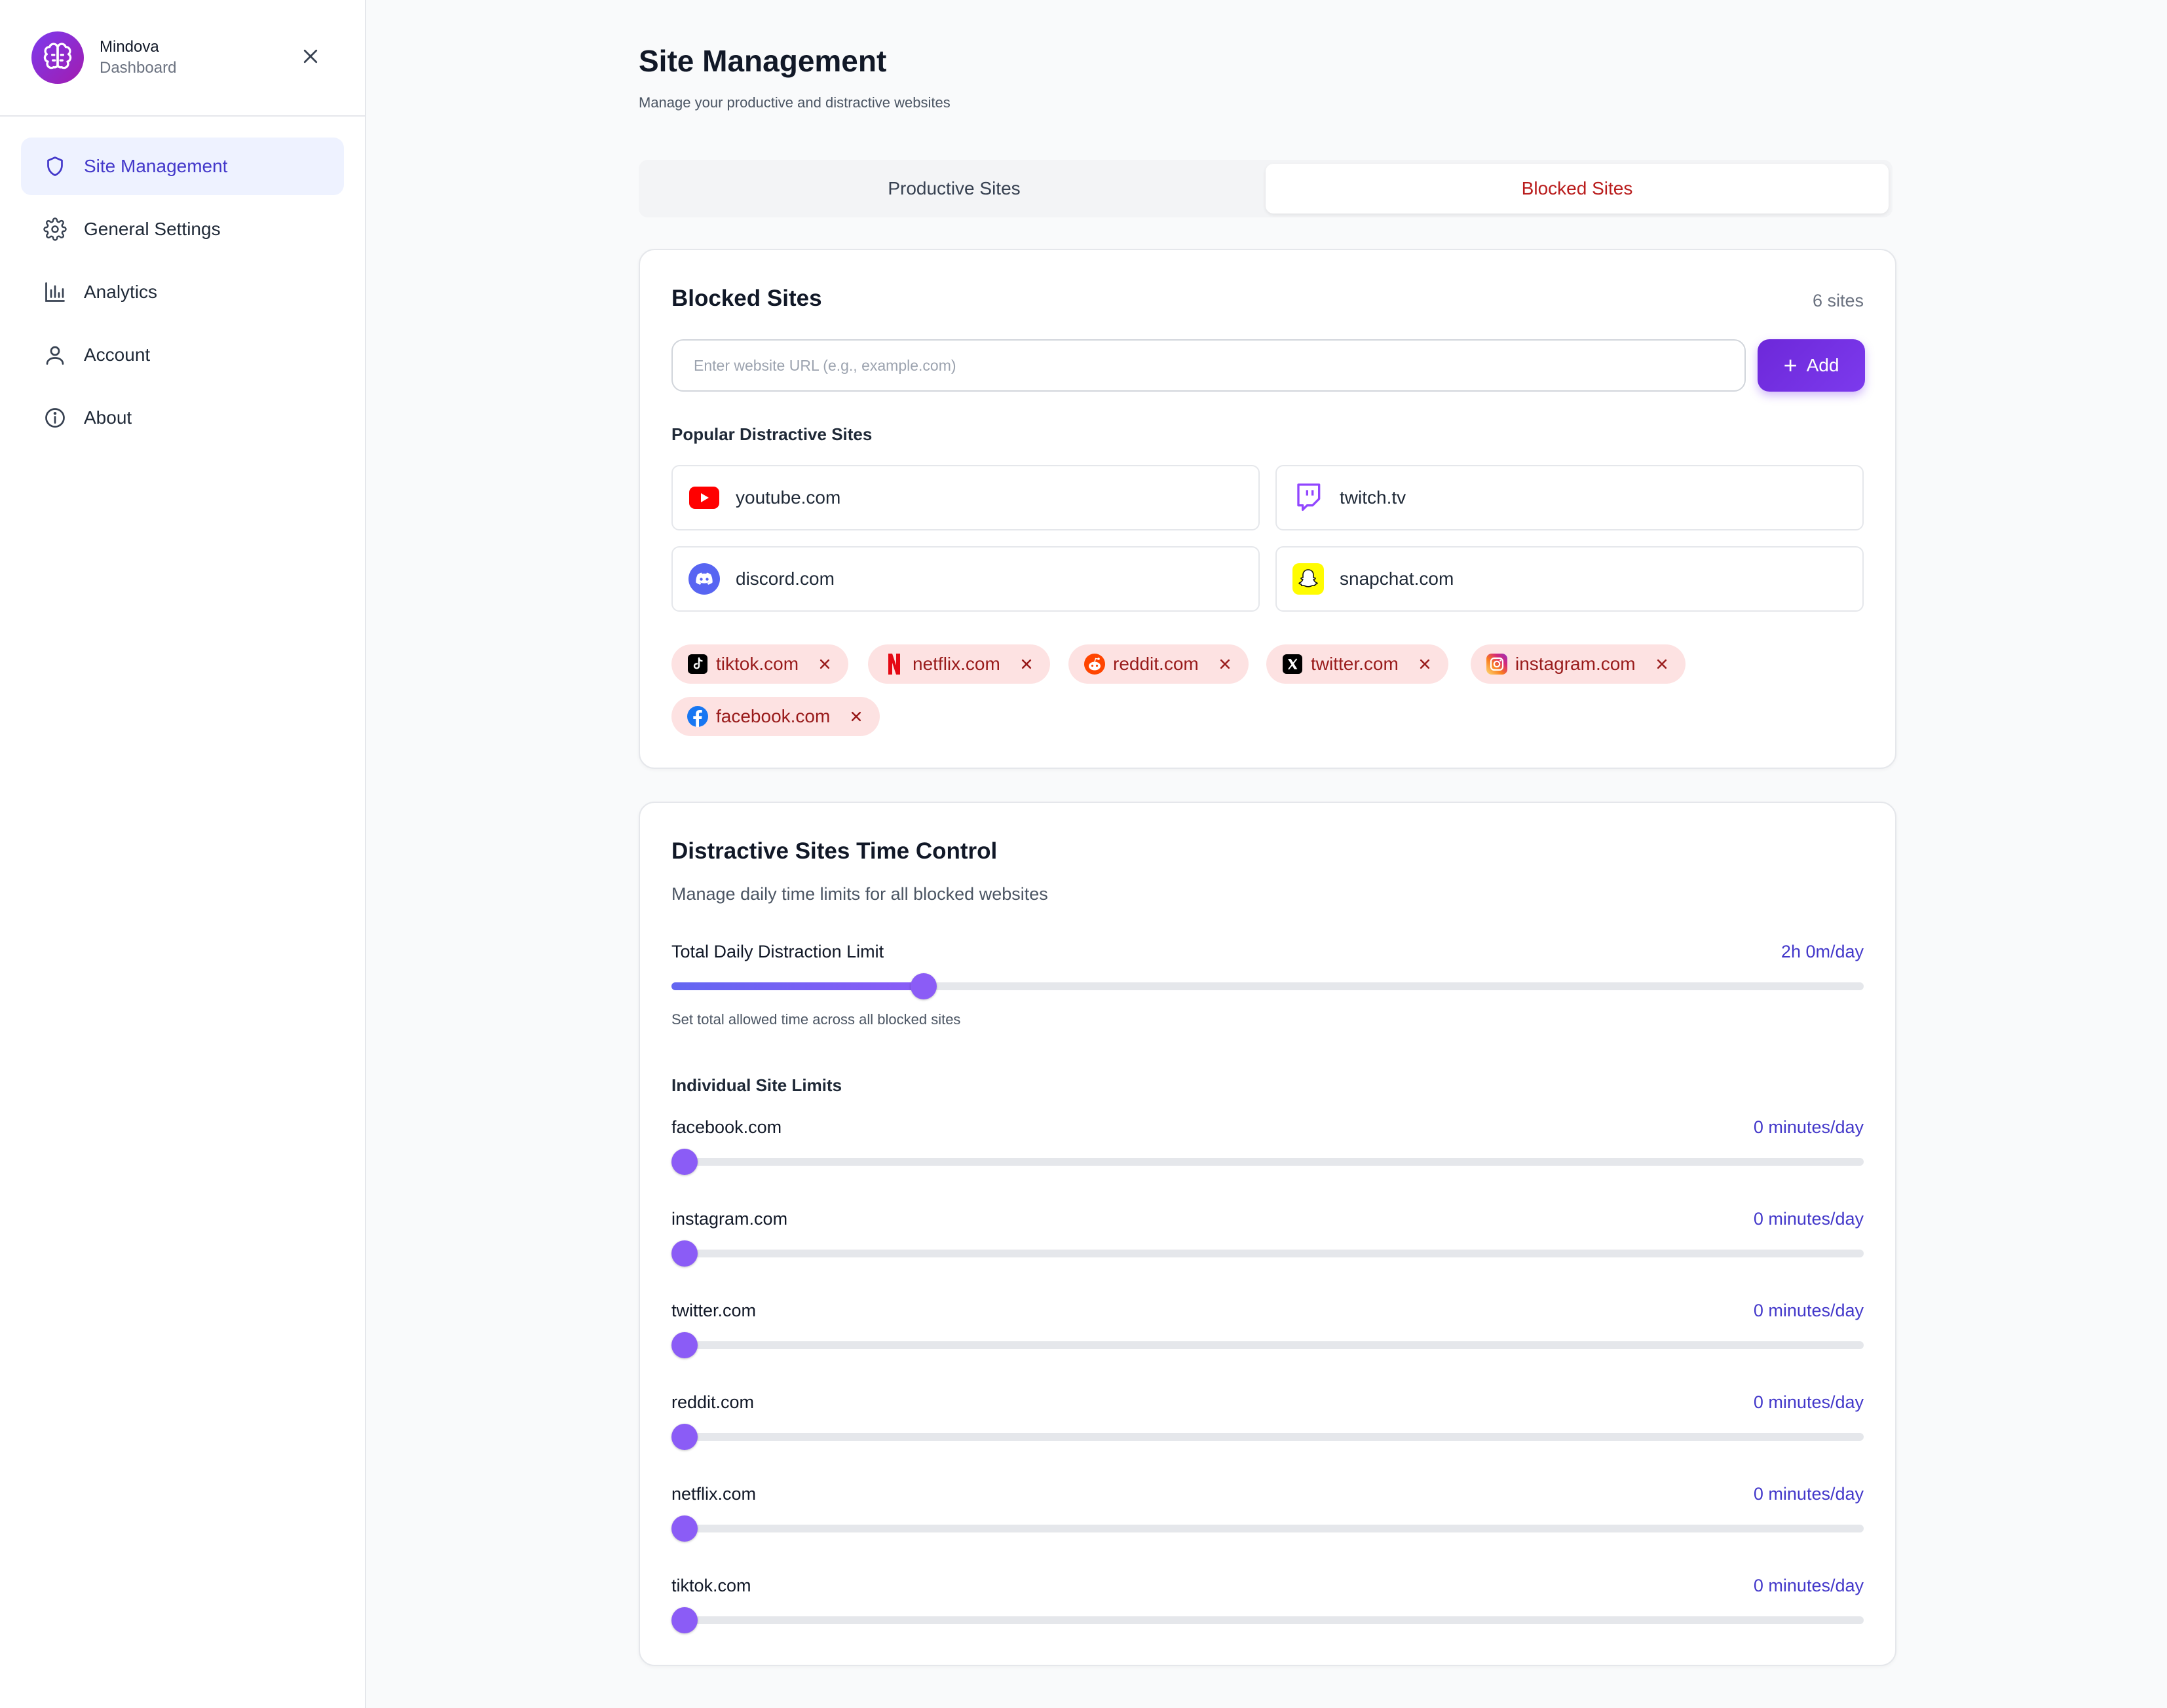 The image size is (2167, 1708). Describe the element at coordinates (954, 189) in the screenshot. I see `tab-productive-sites: Productive Sites` at that location.